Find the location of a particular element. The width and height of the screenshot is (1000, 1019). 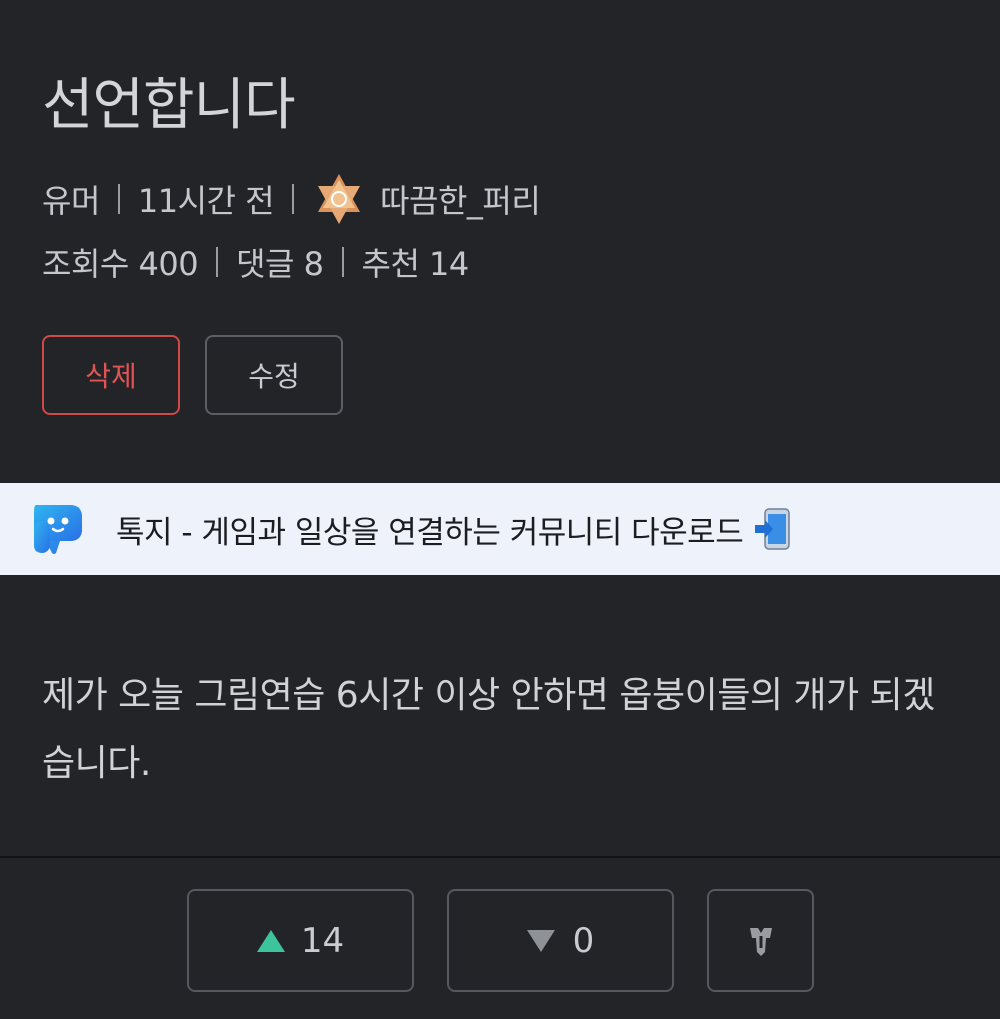

edit-button: 수정 is located at coordinates (274, 375).